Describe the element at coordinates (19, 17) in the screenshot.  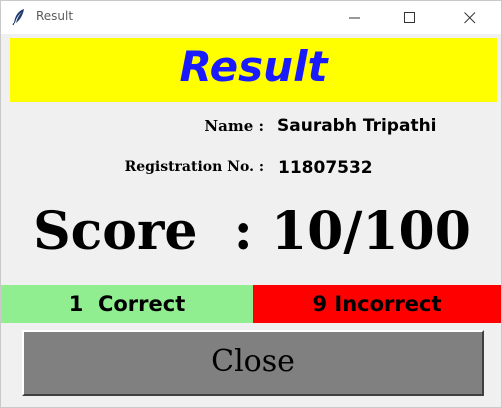
I see `feather-icon` at that location.